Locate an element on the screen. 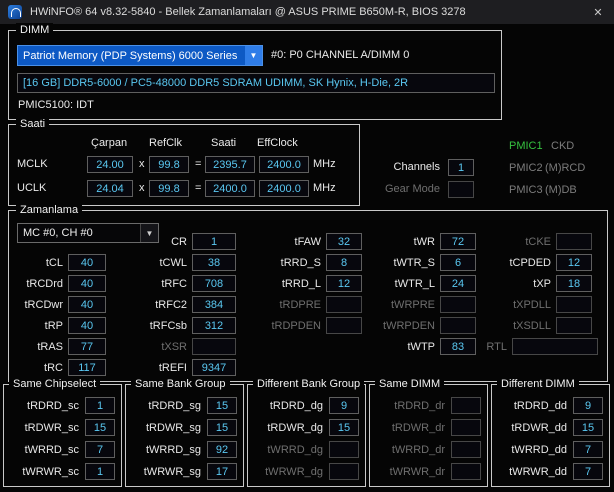 Image resolution: width=614 pixels, height=492 pixels. turnaround-row: tWRWR_sg 17 is located at coordinates (183, 471).